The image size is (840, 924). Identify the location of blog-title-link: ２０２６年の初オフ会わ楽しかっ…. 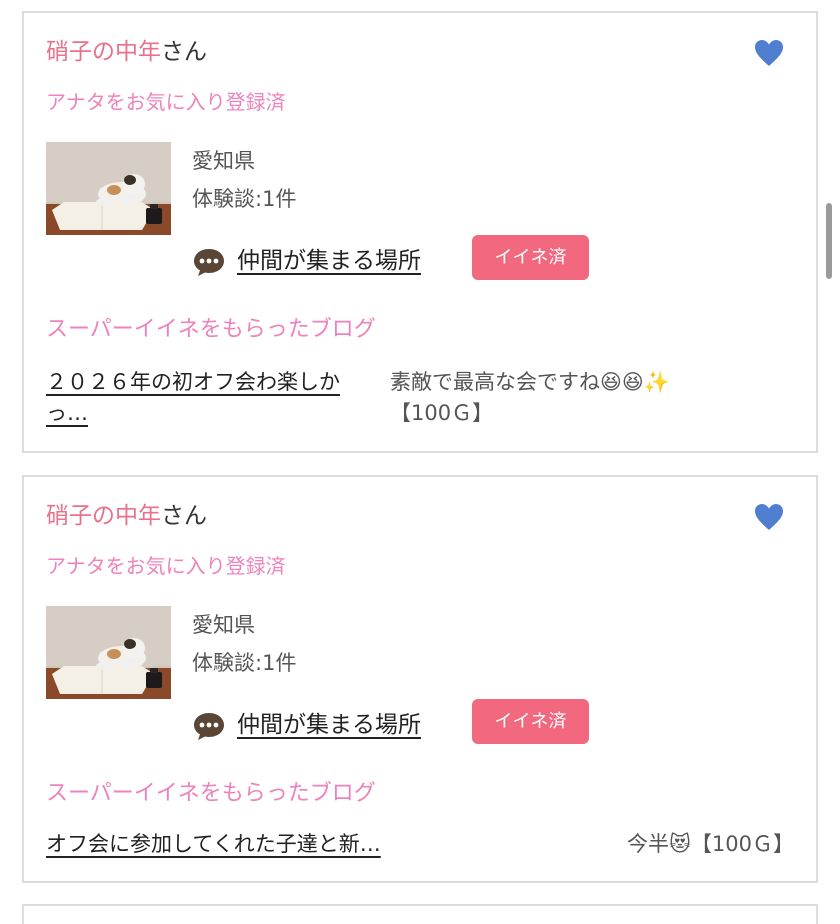
(211, 398).